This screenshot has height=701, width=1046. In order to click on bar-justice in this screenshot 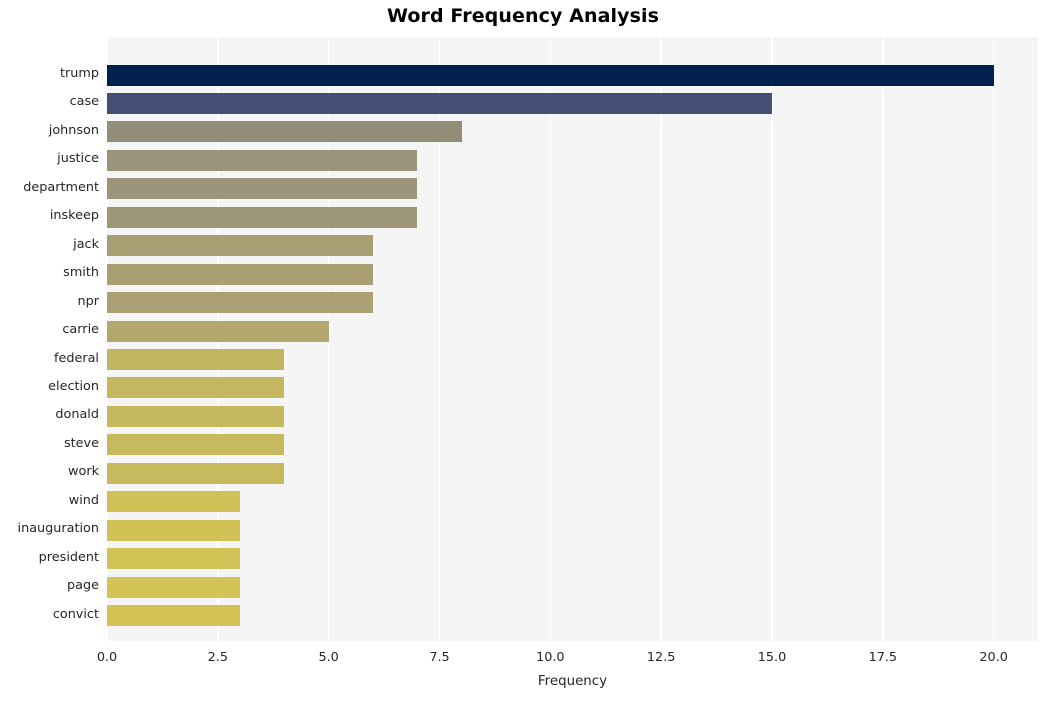, I will do `click(262, 160)`.